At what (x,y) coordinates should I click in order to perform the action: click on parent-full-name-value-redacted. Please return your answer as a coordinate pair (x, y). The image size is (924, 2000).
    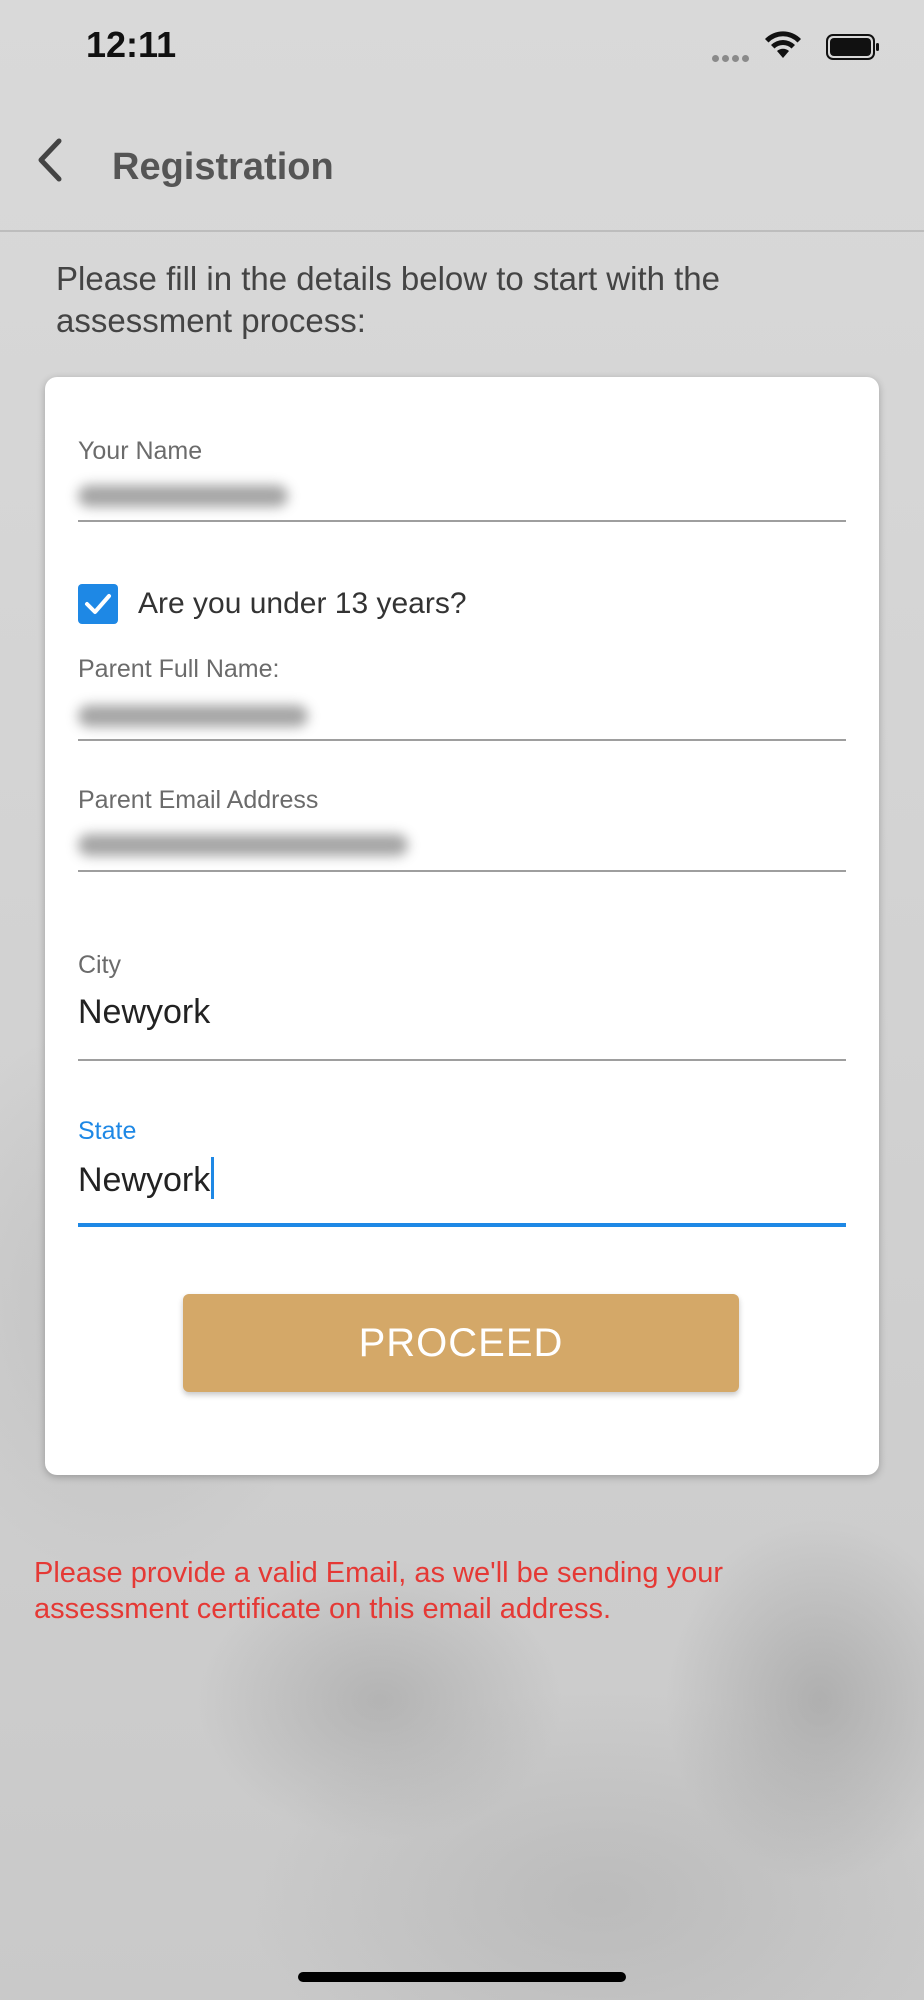
    Looking at the image, I should click on (193, 716).